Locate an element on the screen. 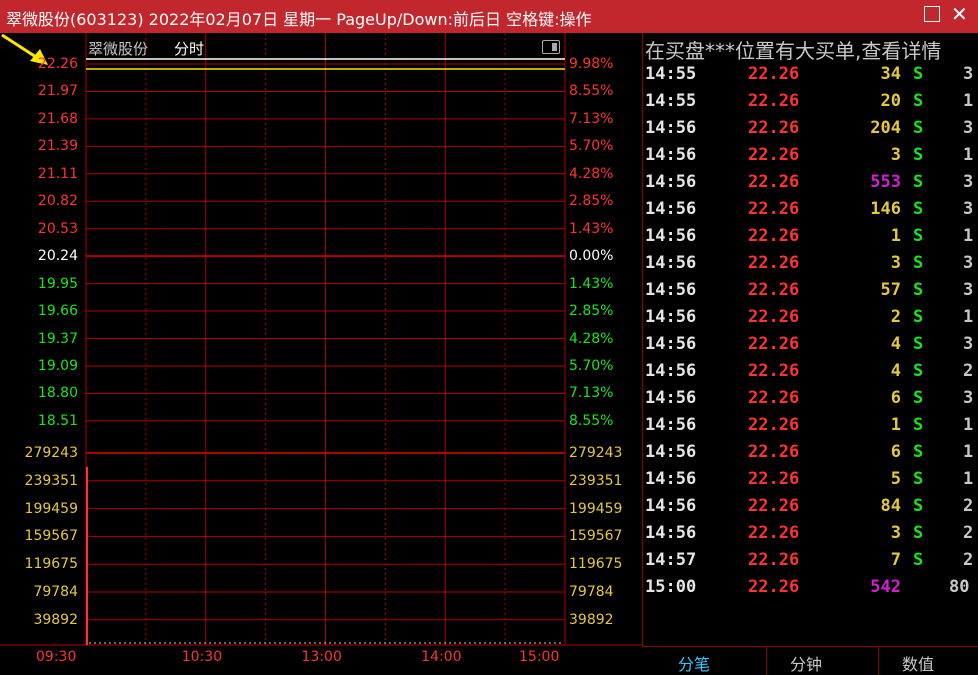 The image size is (978, 675). tick-row: 14:56 22.26 84 S 2 is located at coordinates (810, 509).